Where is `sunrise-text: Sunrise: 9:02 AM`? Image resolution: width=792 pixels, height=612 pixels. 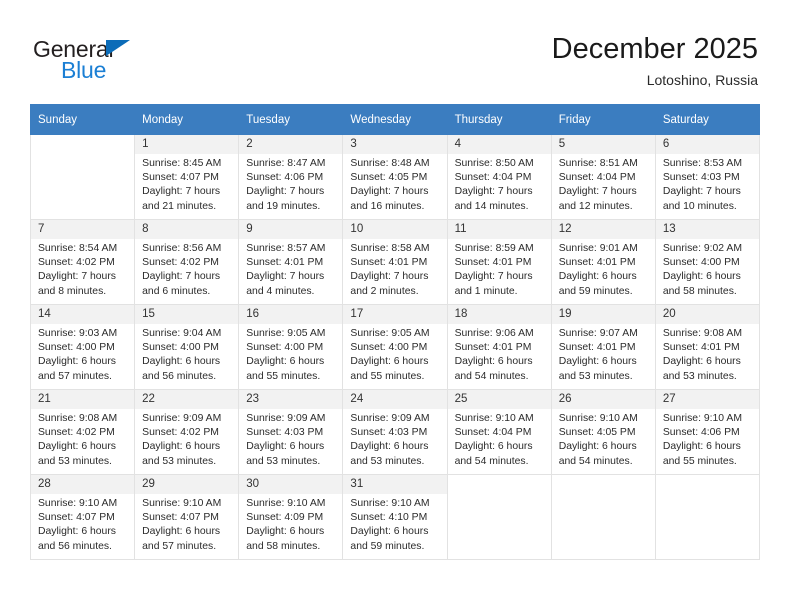
sunrise-text: Sunrise: 9:02 AM is located at coordinates (702, 248).